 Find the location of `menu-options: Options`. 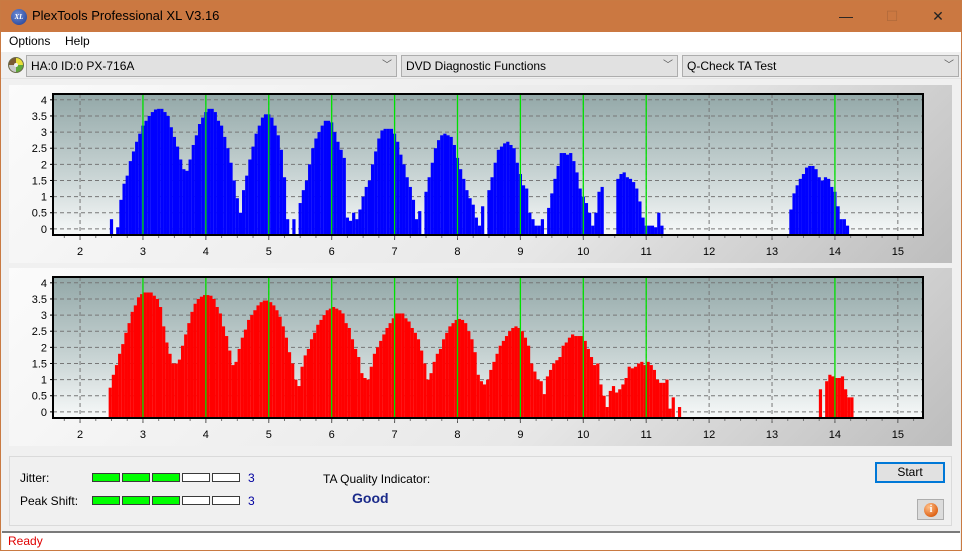

menu-options: Options is located at coordinates (29, 41).